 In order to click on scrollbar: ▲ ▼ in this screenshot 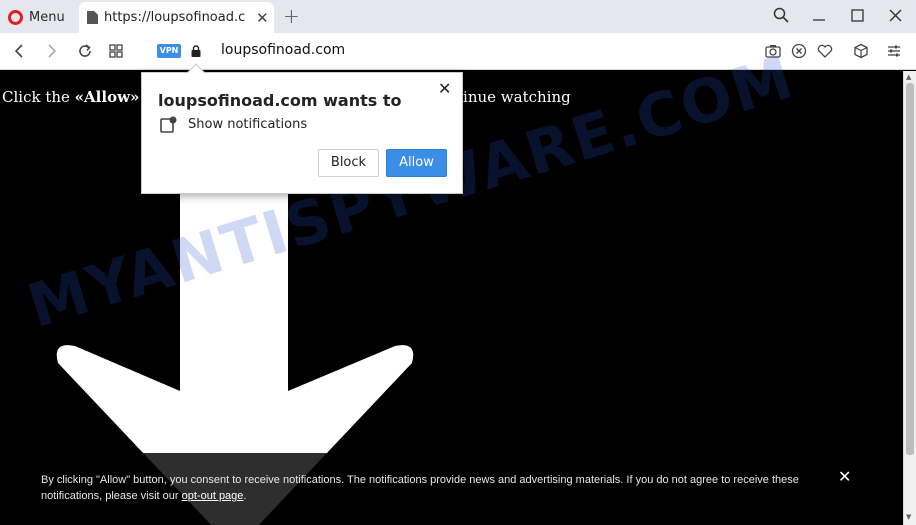, I will do `click(909, 298)`.